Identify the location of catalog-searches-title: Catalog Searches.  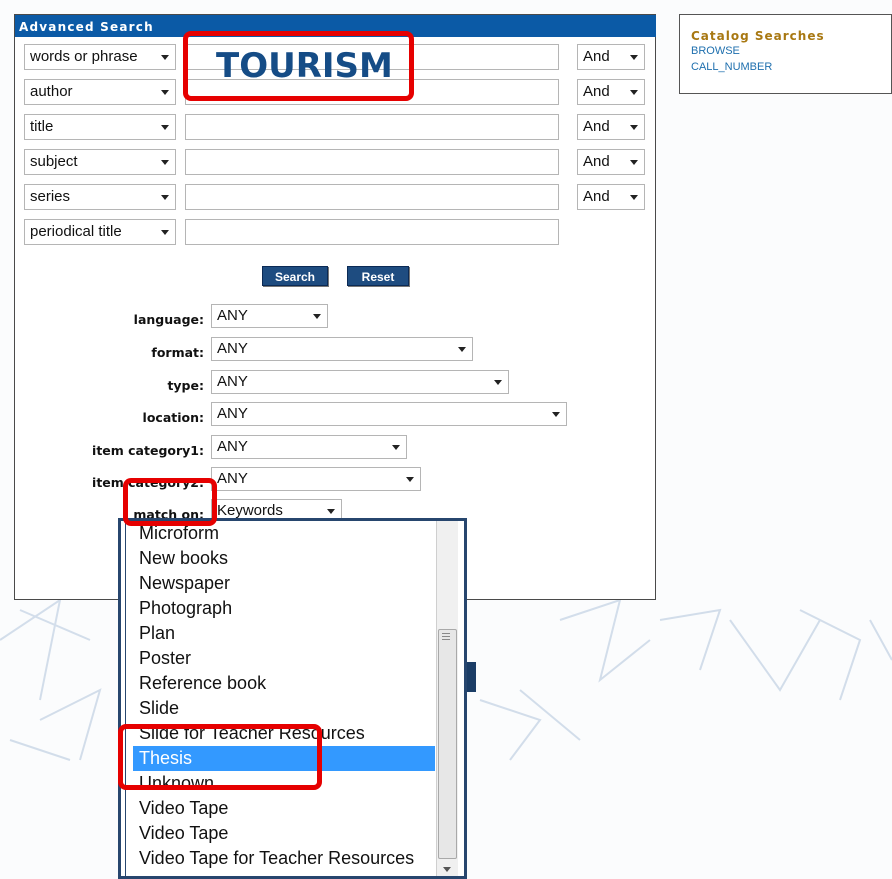
(758, 36).